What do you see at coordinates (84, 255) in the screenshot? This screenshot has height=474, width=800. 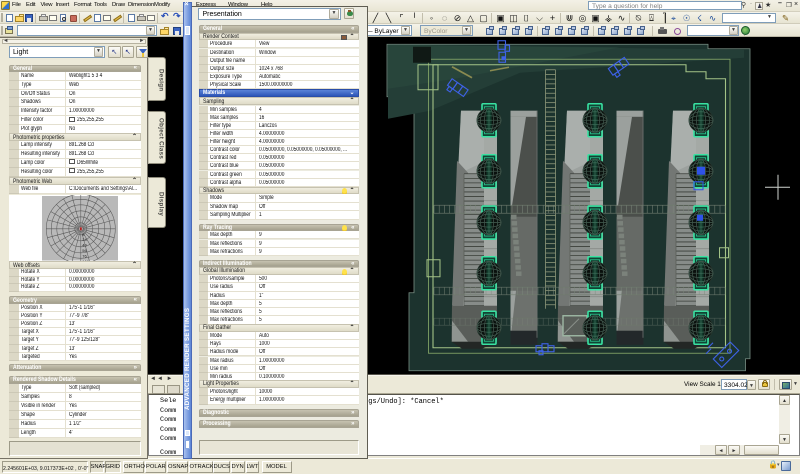 I see `svg-text: 76` at bounding box center [84, 255].